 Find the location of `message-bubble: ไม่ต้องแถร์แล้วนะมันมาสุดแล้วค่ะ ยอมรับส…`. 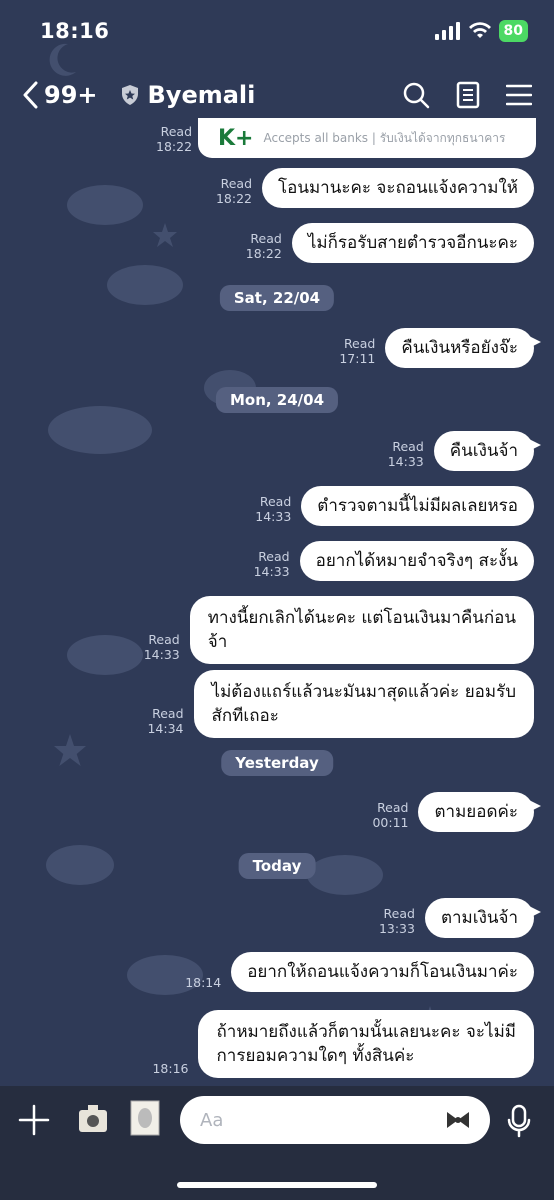

message-bubble: ไม่ต้องแถร์แล้วนะมันมาสุดแล้วค่ะ ยอมรับส… is located at coordinates (363, 704).